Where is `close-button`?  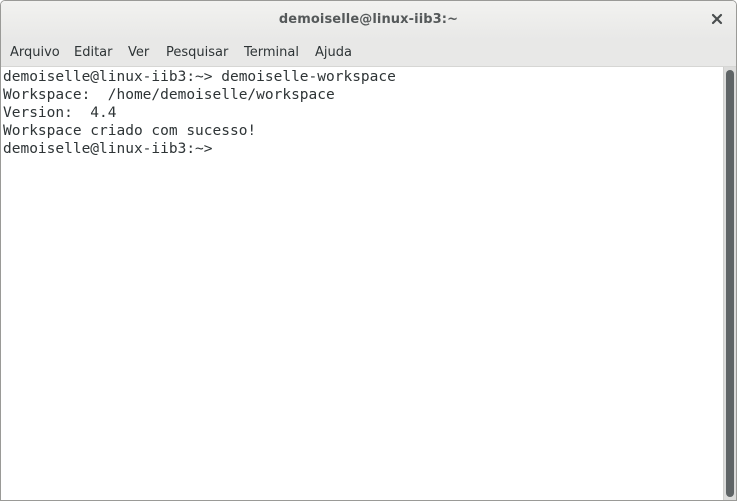 close-button is located at coordinates (717, 19).